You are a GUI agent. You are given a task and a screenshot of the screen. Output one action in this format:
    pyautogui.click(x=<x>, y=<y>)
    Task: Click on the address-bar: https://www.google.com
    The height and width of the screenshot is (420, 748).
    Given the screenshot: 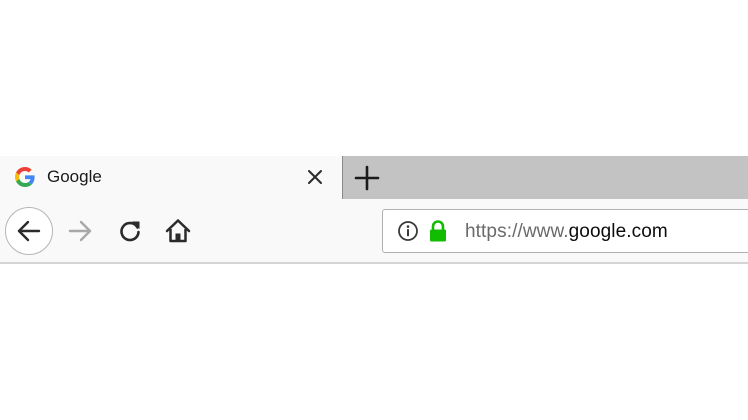 What is the action you would take?
    pyautogui.click(x=565, y=231)
    